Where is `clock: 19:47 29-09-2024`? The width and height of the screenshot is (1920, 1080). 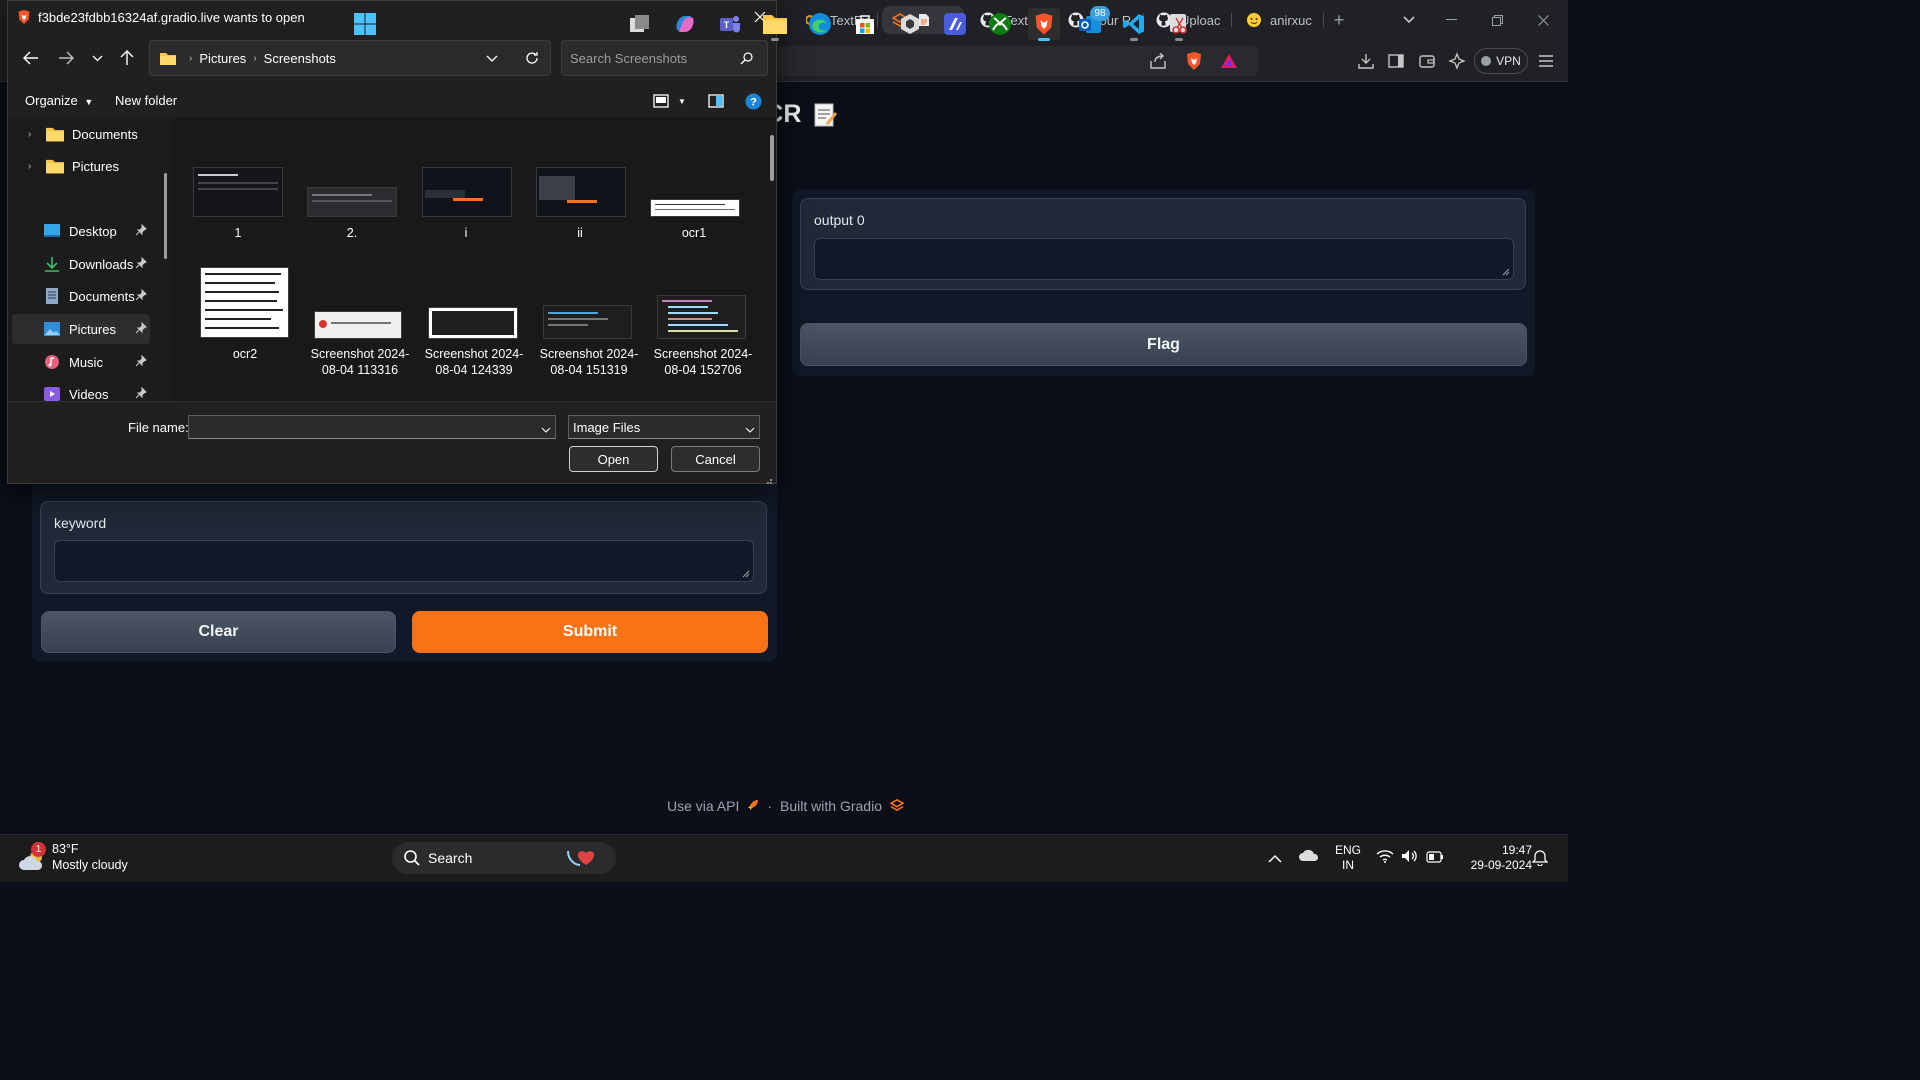 clock: 19:47 29-09-2024 is located at coordinates (1492, 858).